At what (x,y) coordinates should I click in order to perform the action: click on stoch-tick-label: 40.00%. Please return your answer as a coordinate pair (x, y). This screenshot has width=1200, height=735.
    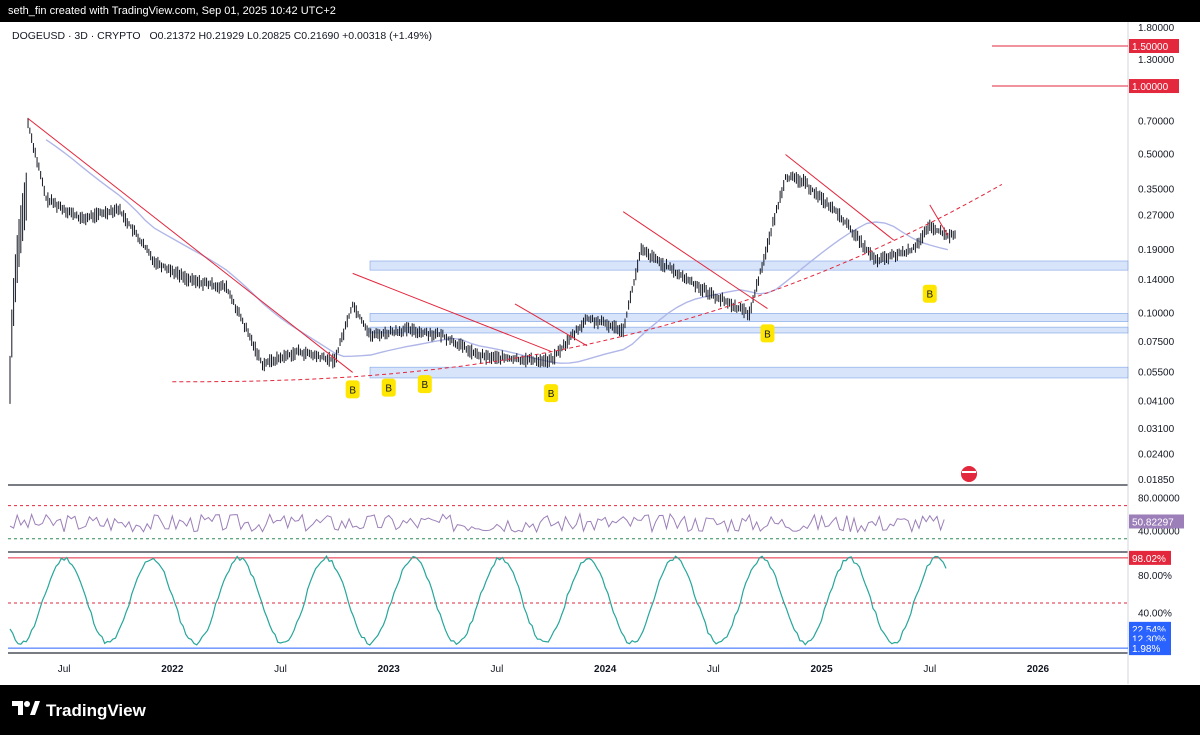
    Looking at the image, I should click on (1155, 613).